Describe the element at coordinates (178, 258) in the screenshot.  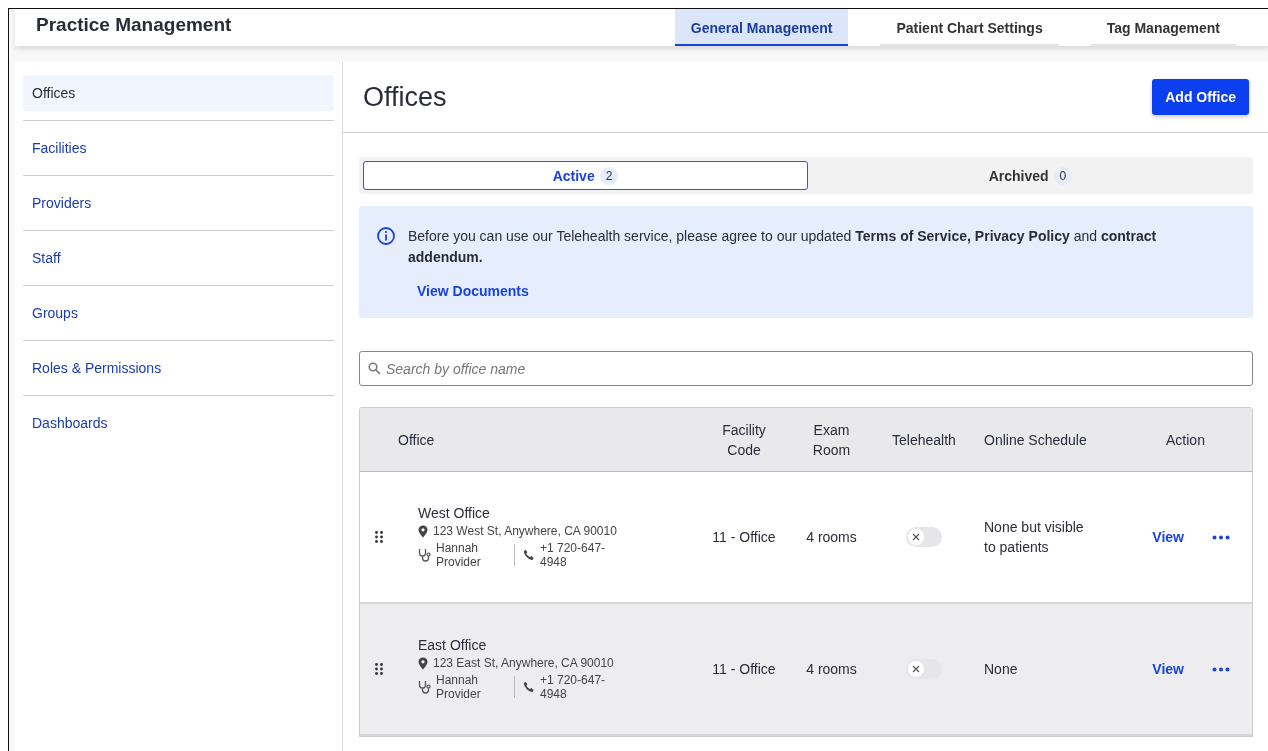
I see `sidebar-item: Staff` at that location.